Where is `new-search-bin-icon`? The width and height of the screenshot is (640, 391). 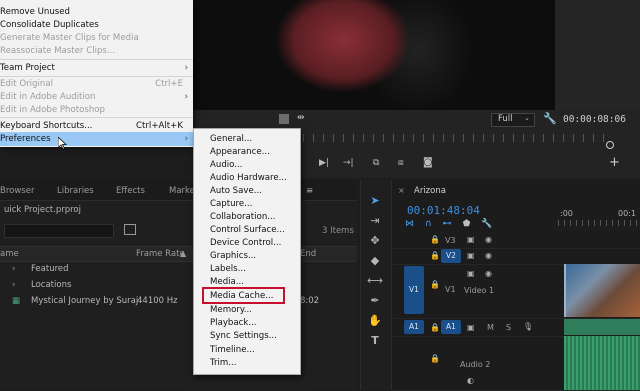
new-search-bin-icon is located at coordinates (130, 229).